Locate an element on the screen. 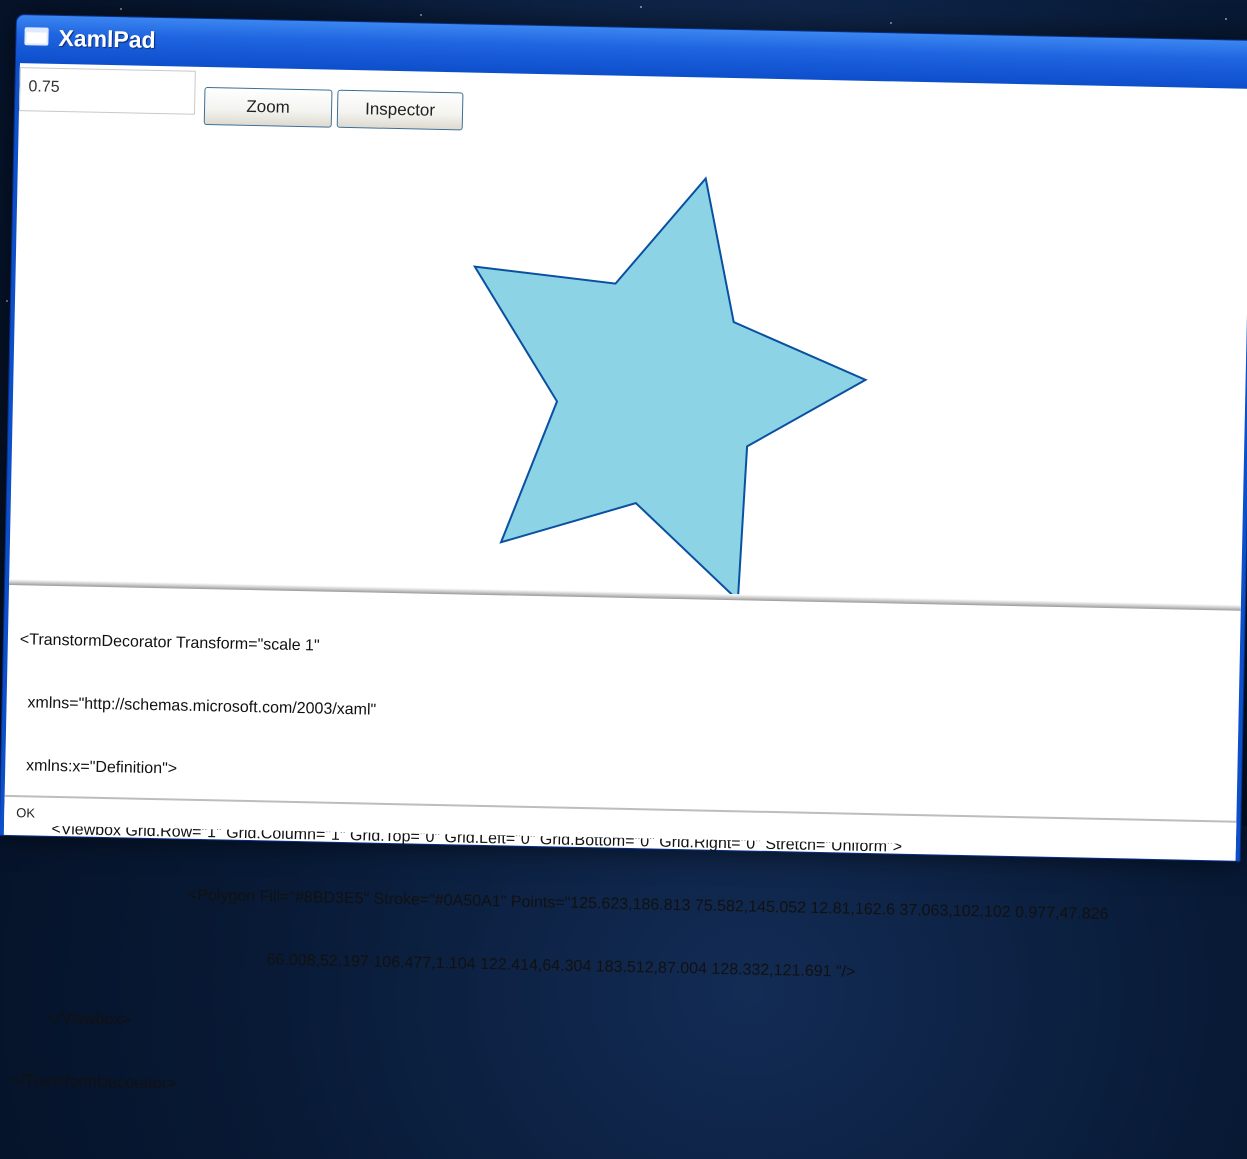  inspector-button: Inspector is located at coordinates (400, 110).